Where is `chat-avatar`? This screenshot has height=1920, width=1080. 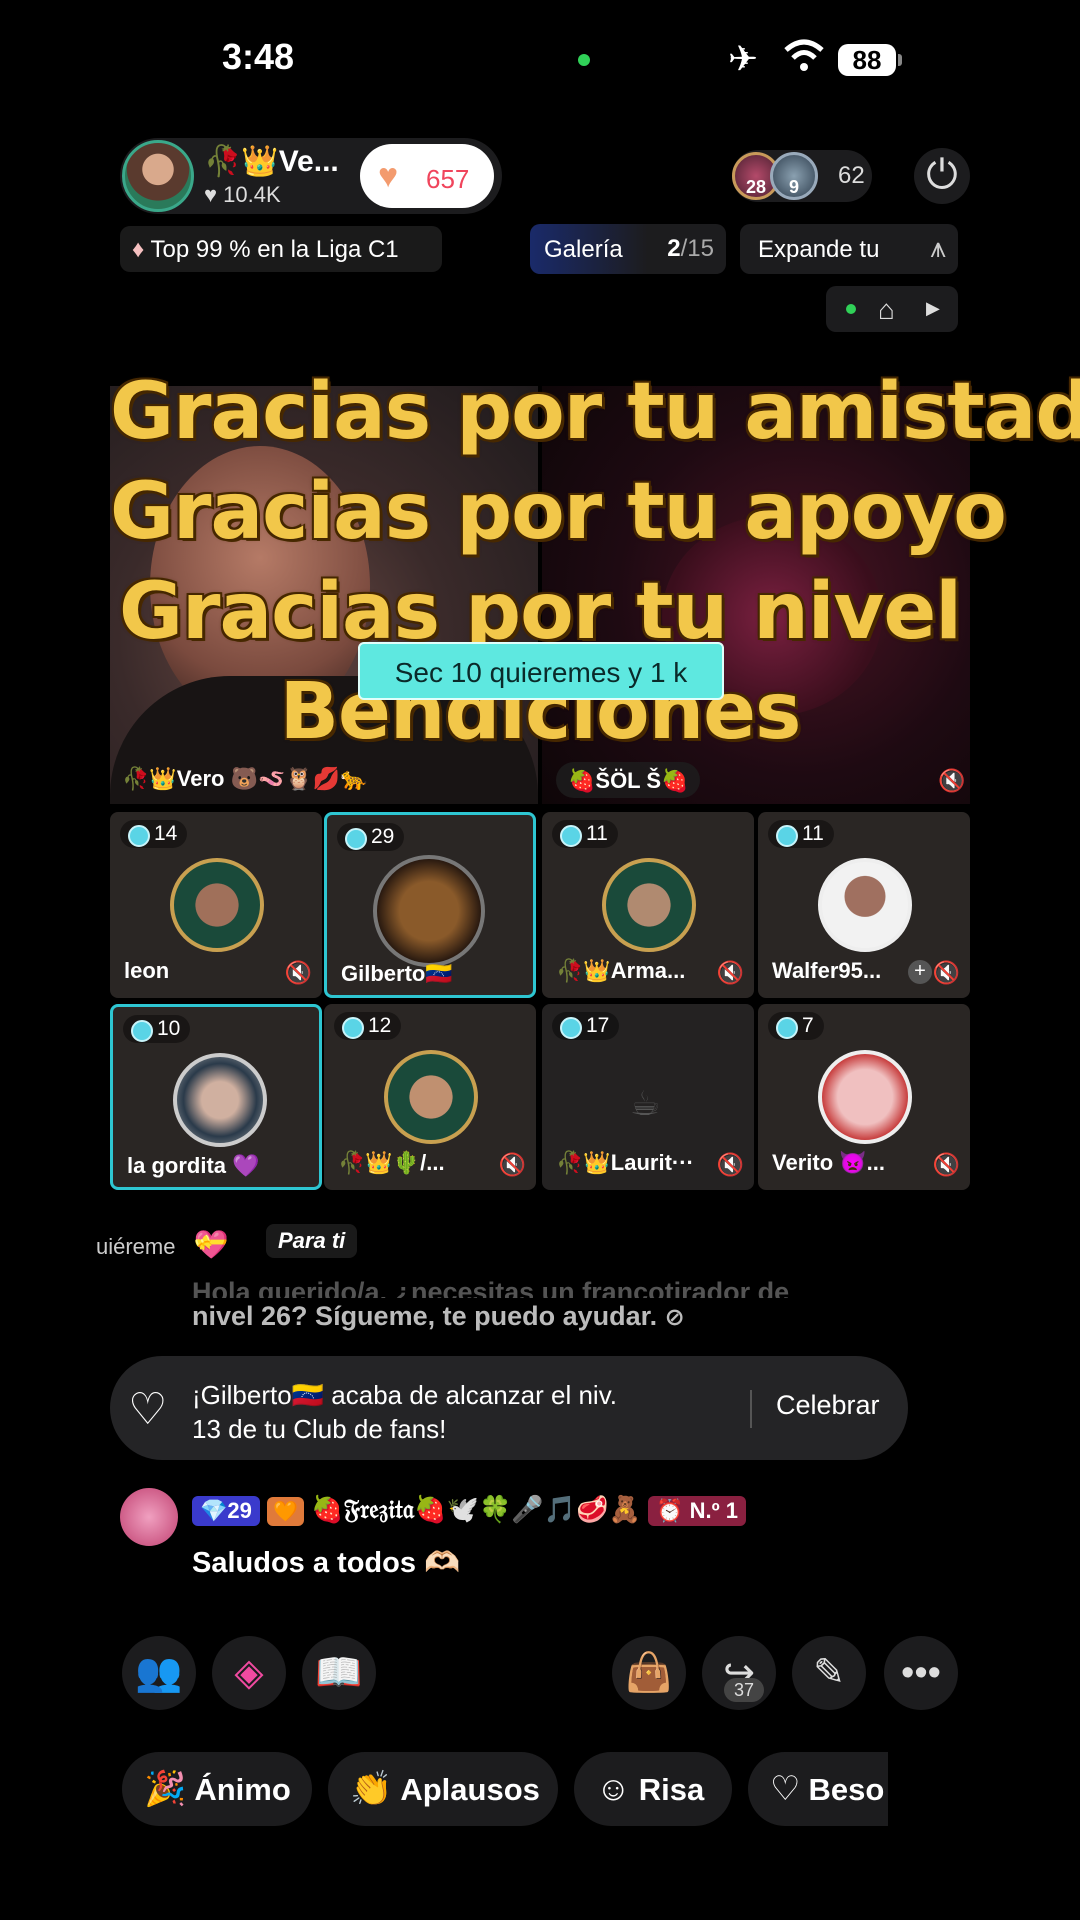
chat-avatar is located at coordinates (149, 1517).